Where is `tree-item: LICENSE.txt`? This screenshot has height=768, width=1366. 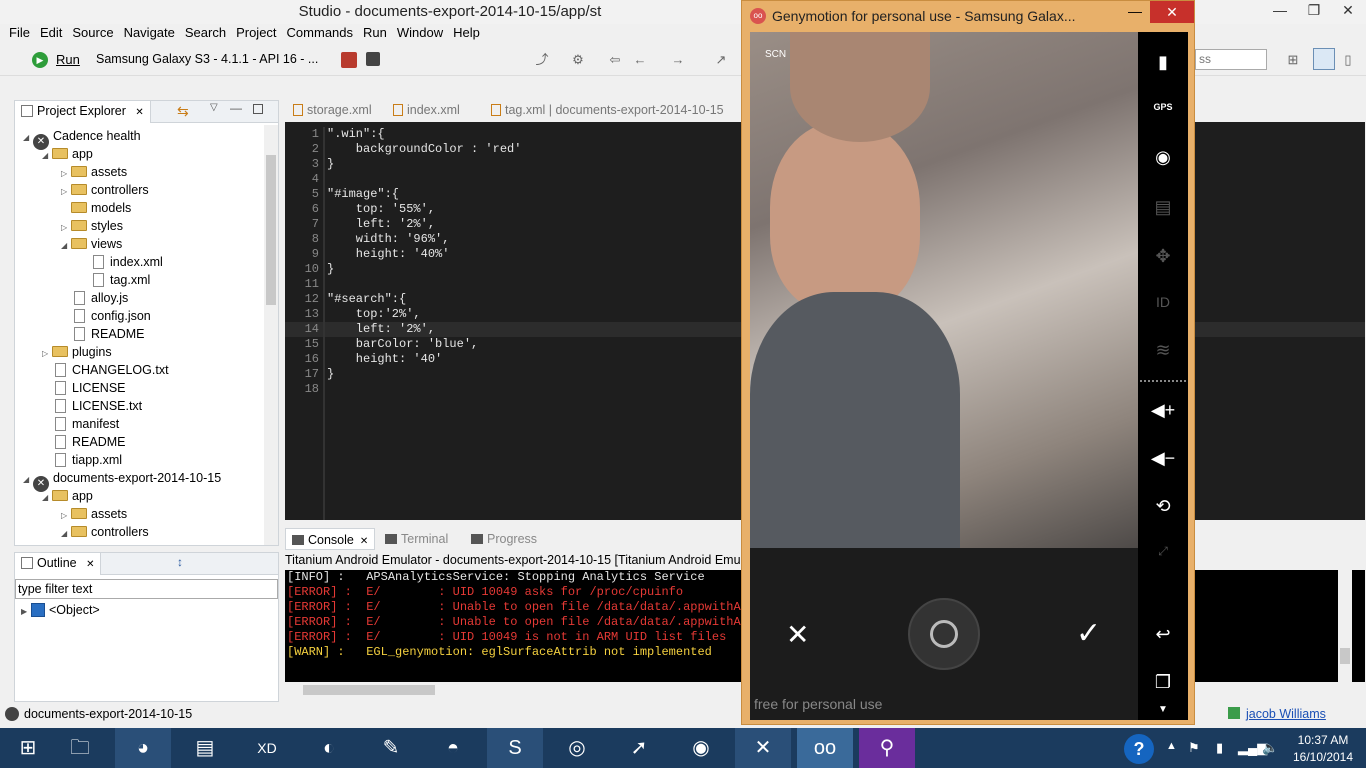
tree-item: LICENSE.txt is located at coordinates (146, 406).